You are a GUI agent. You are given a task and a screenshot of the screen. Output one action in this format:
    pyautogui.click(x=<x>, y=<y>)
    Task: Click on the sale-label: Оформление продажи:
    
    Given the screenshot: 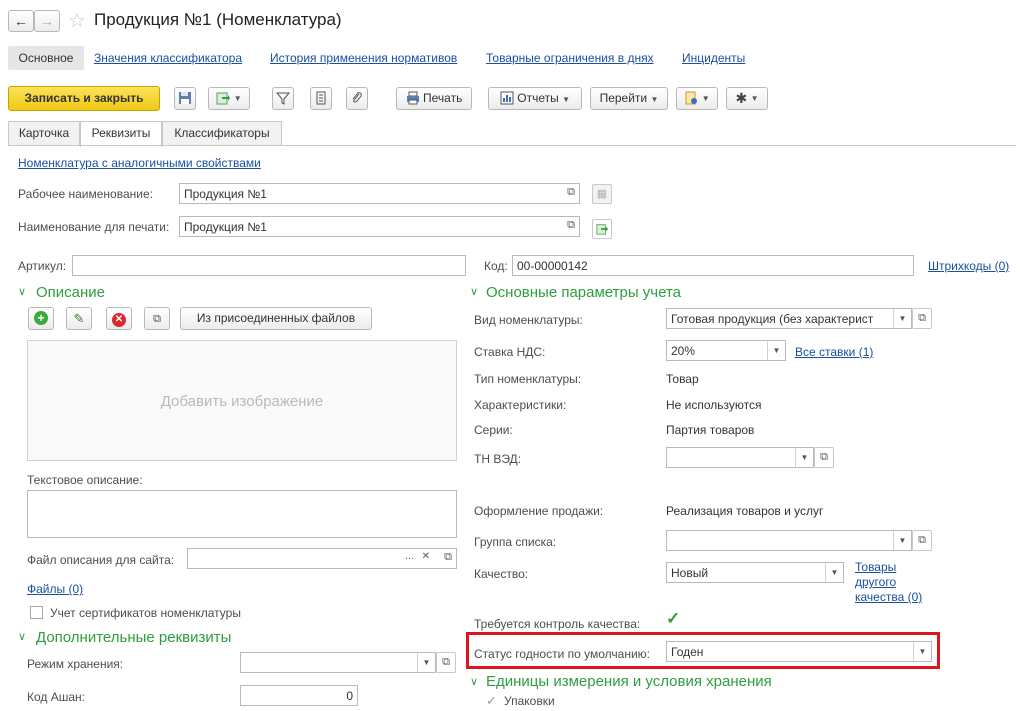 What is the action you would take?
    pyautogui.click(x=539, y=511)
    